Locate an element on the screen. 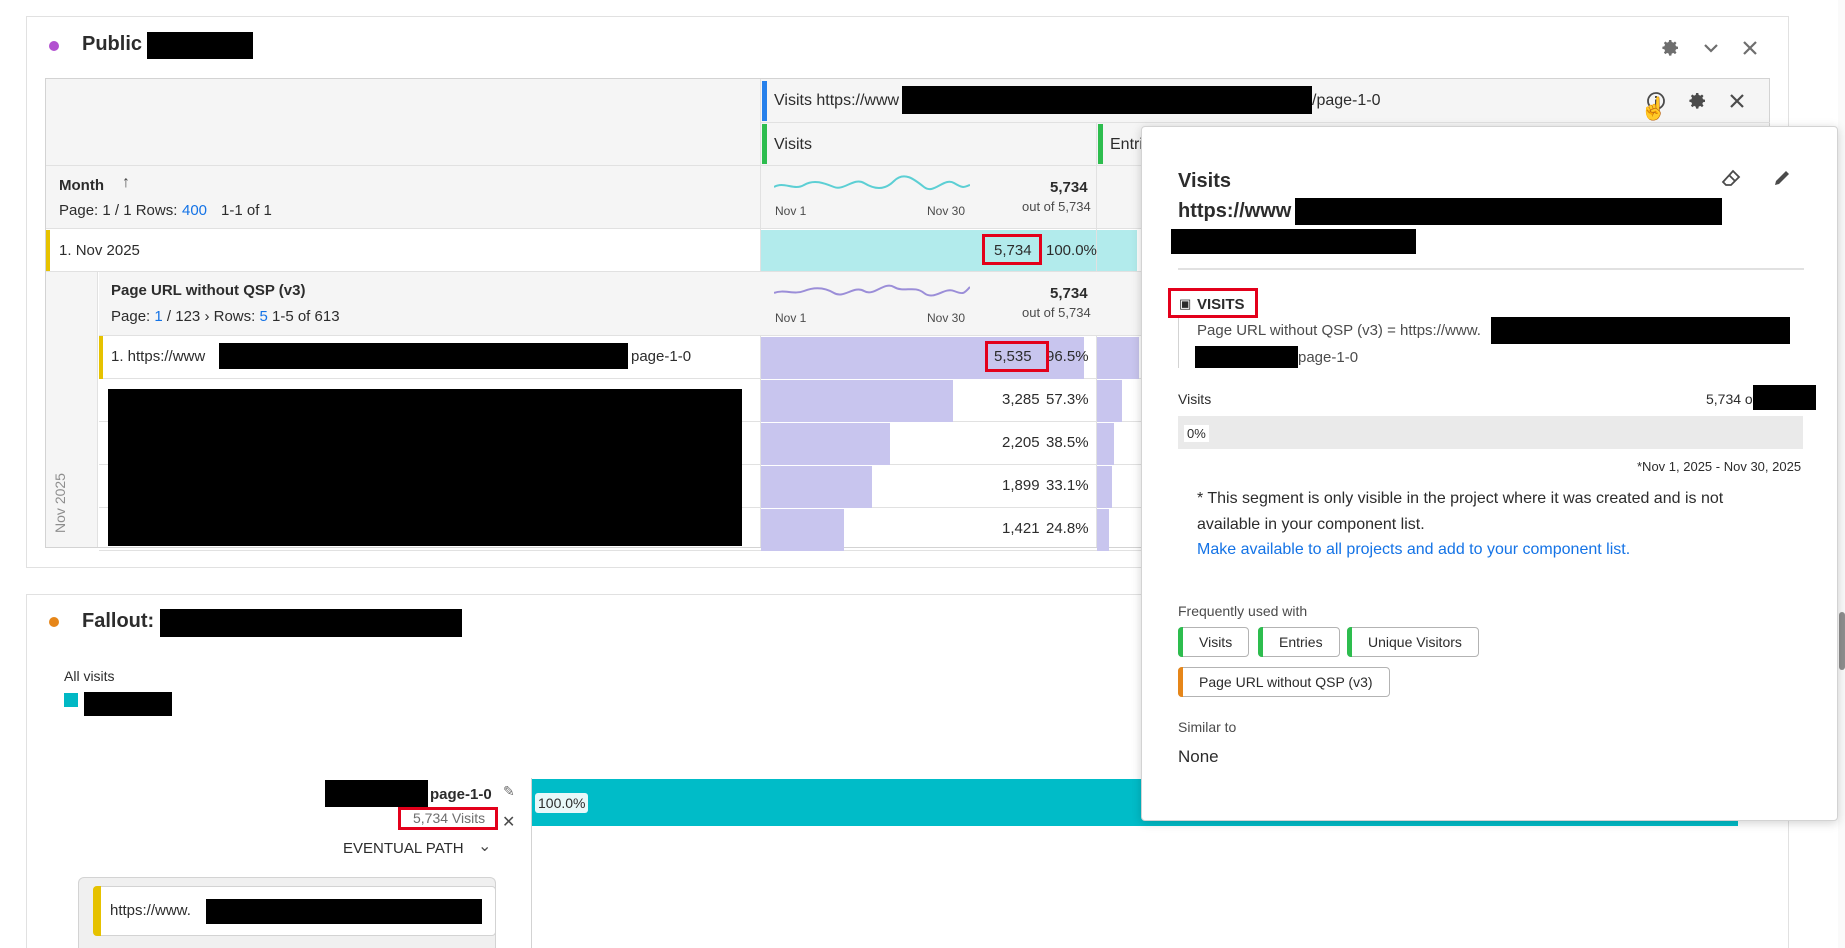 Image resolution: width=1845 pixels, height=948 pixels. next-step-label: https://www. is located at coordinates (150, 910).